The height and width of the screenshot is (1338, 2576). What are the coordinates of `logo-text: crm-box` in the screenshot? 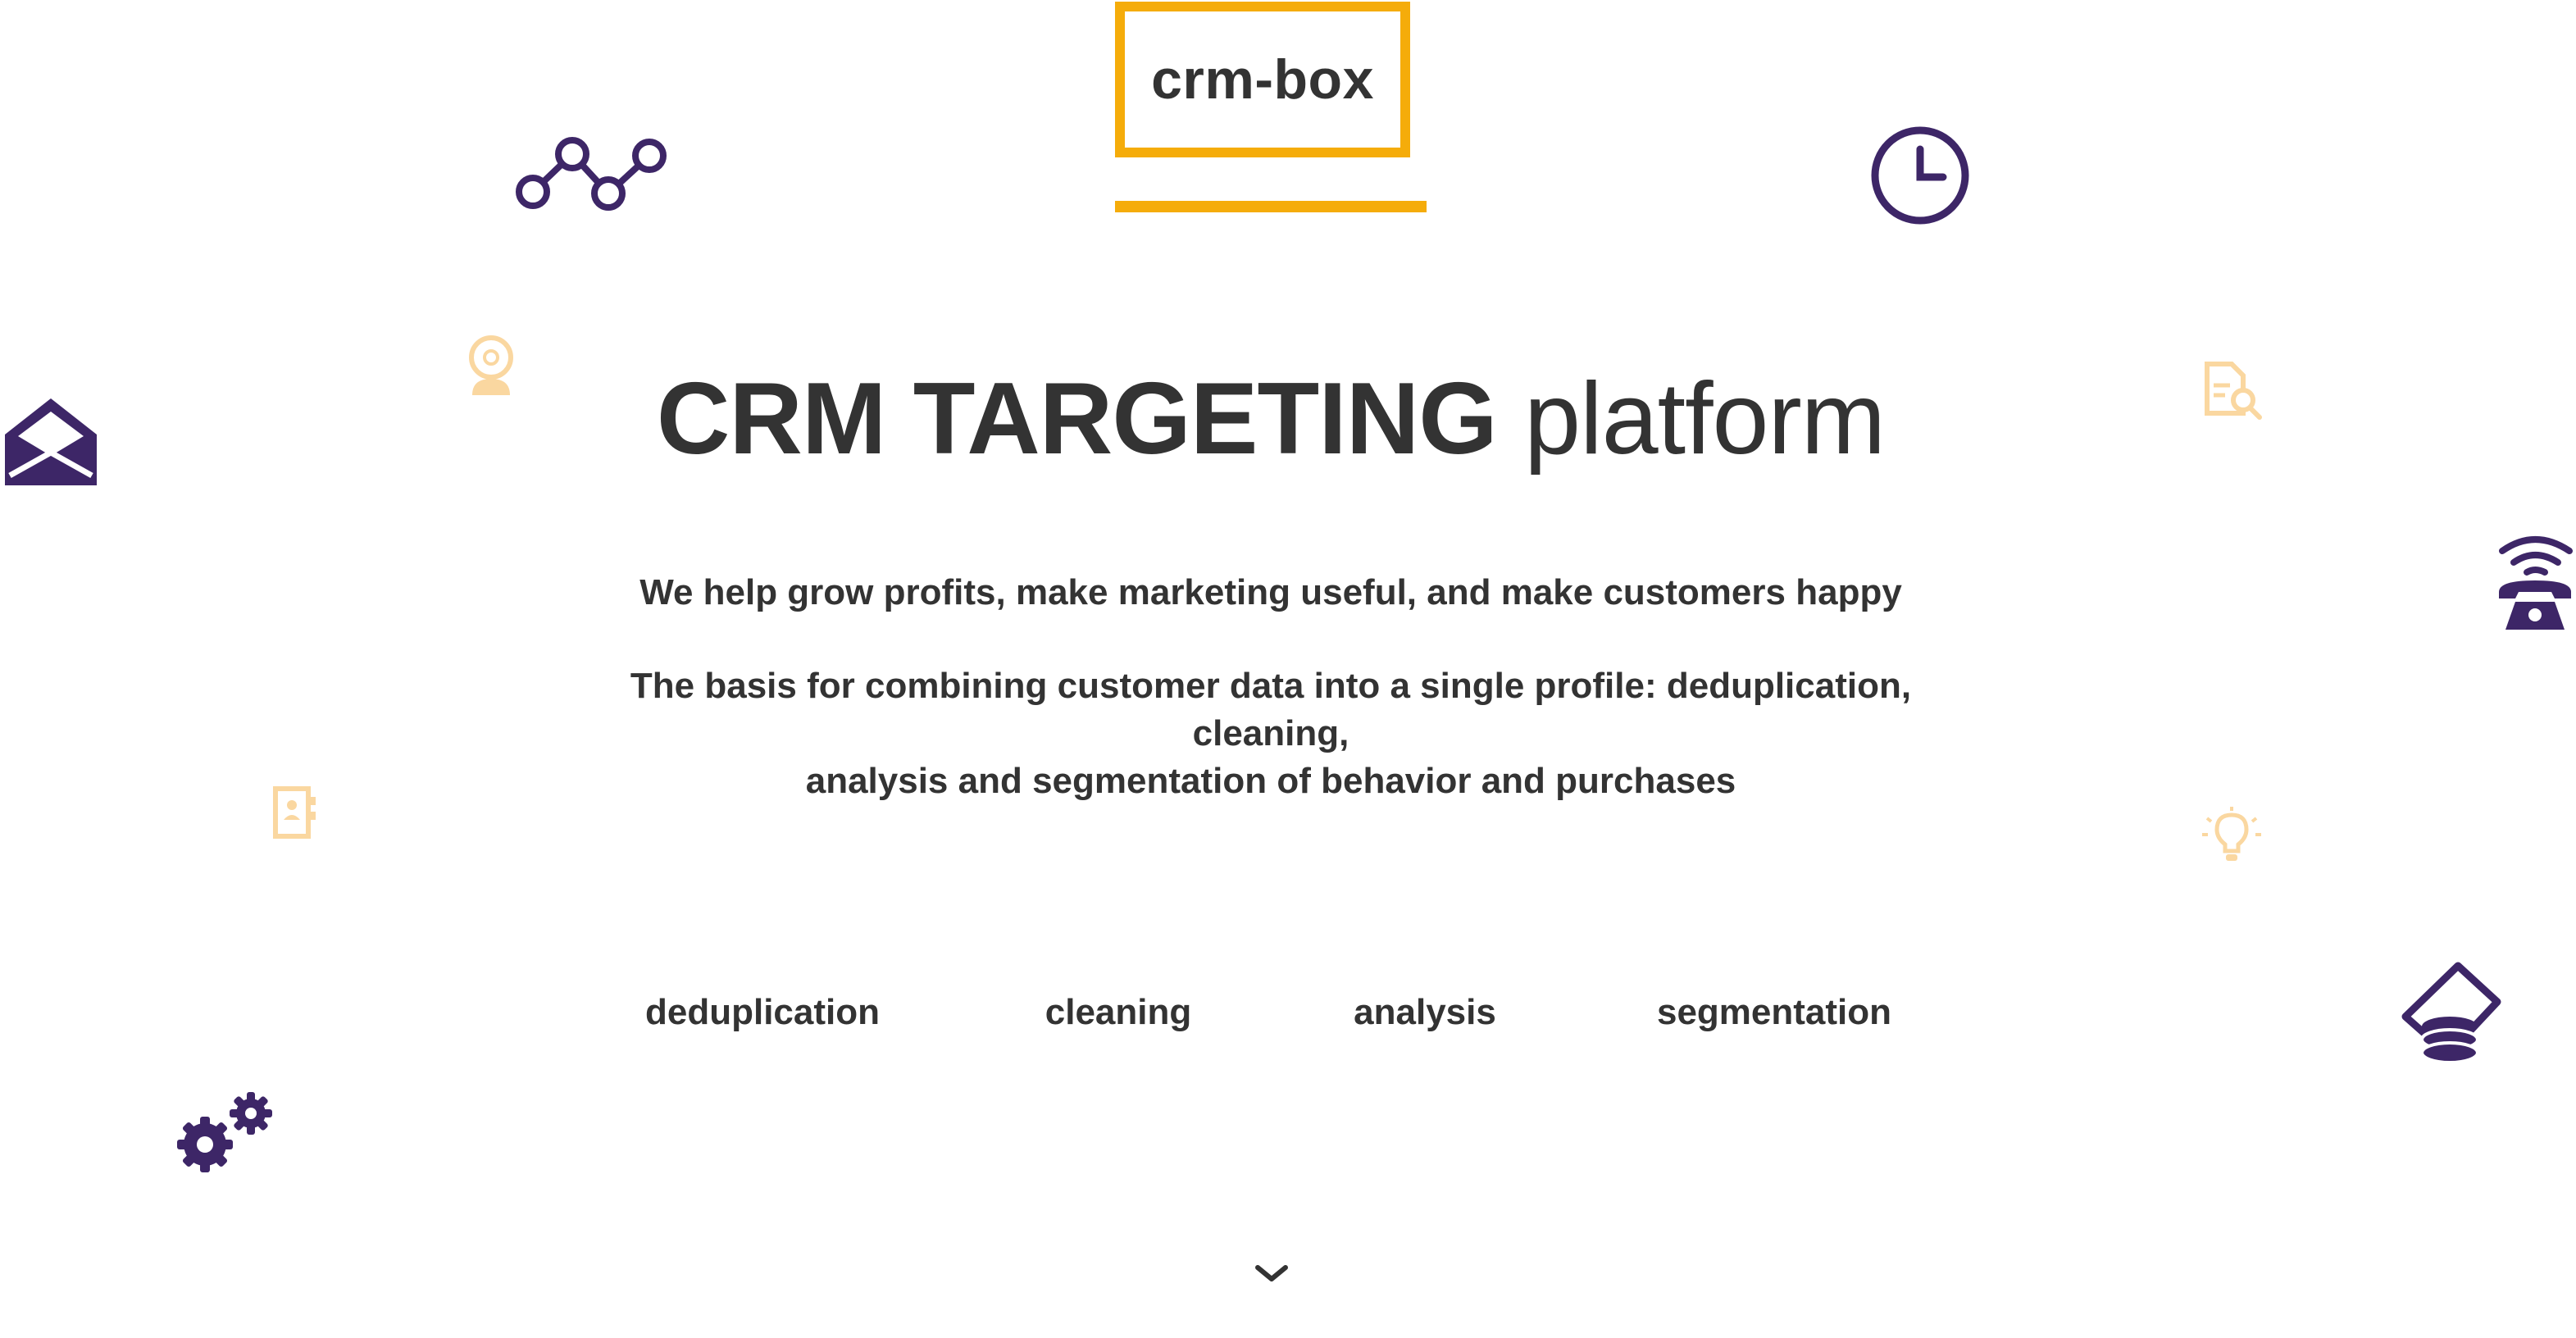 It's located at (1263, 79).